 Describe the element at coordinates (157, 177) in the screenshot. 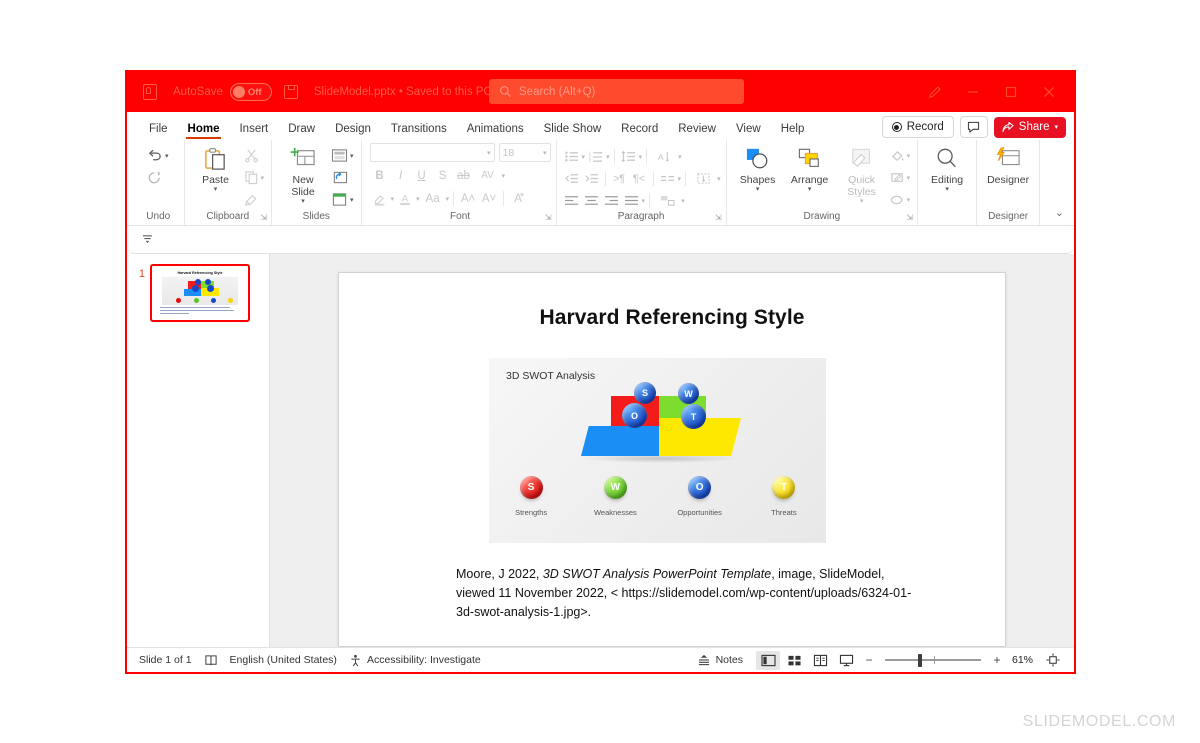

I see `redo-button` at that location.